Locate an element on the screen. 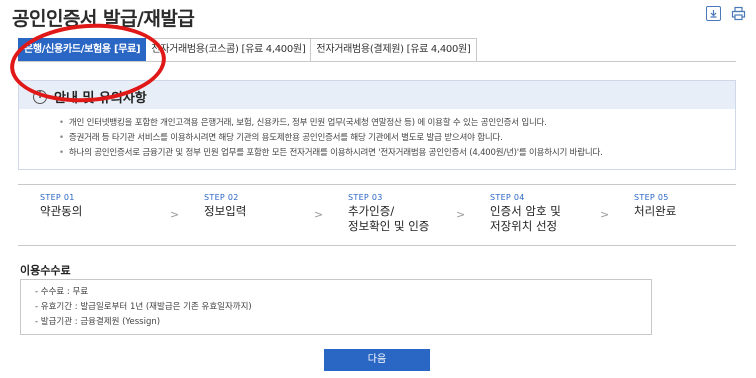  fee-item: - 수수료 : 무료 is located at coordinates (62, 292).